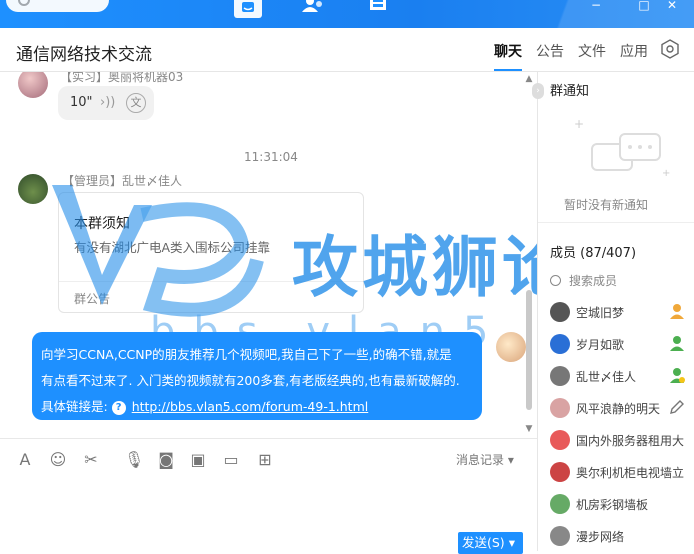 The image size is (694, 554). I want to click on member-name: 风平浪静的明天, so click(618, 409).